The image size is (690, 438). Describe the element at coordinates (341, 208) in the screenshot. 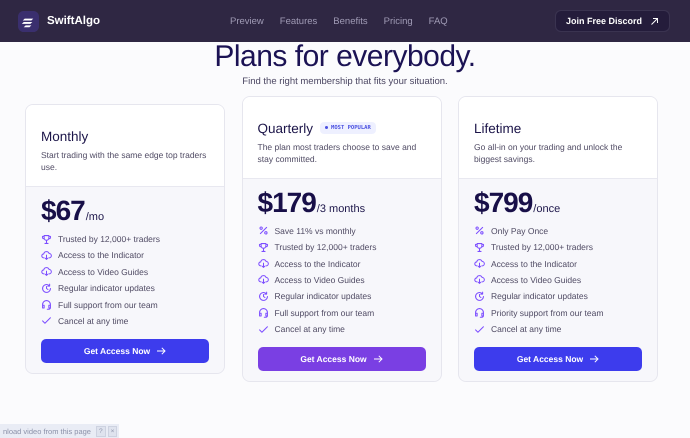

I see `price-period: /3 months` at that location.